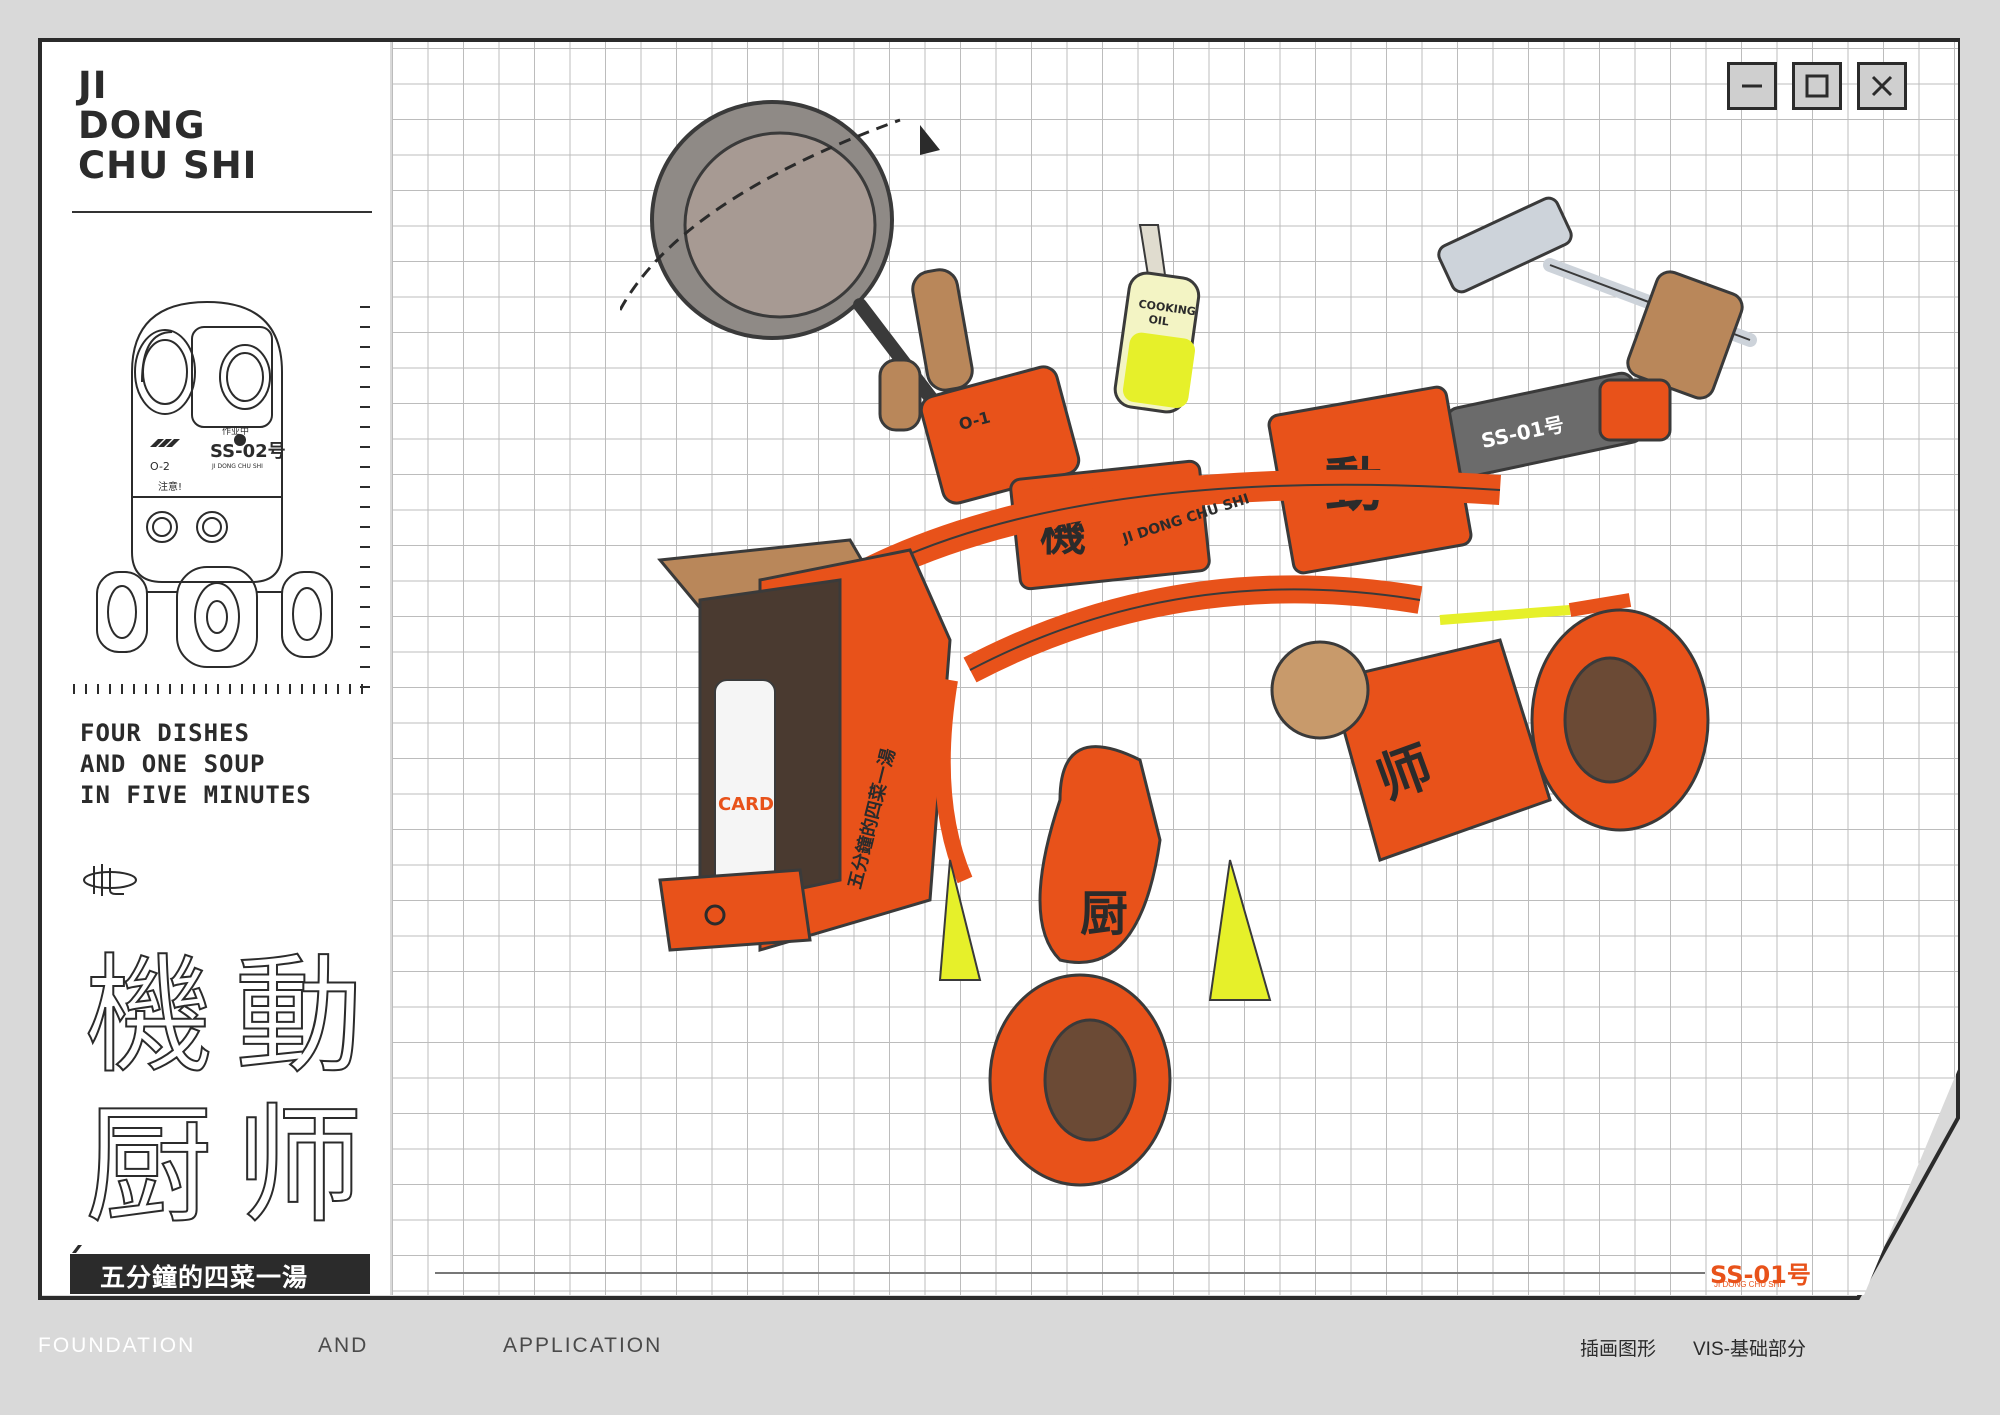  What do you see at coordinates (1157, 319) in the screenshot?
I see `cooking-oil-bottle-icon: COOKING OIL` at bounding box center [1157, 319].